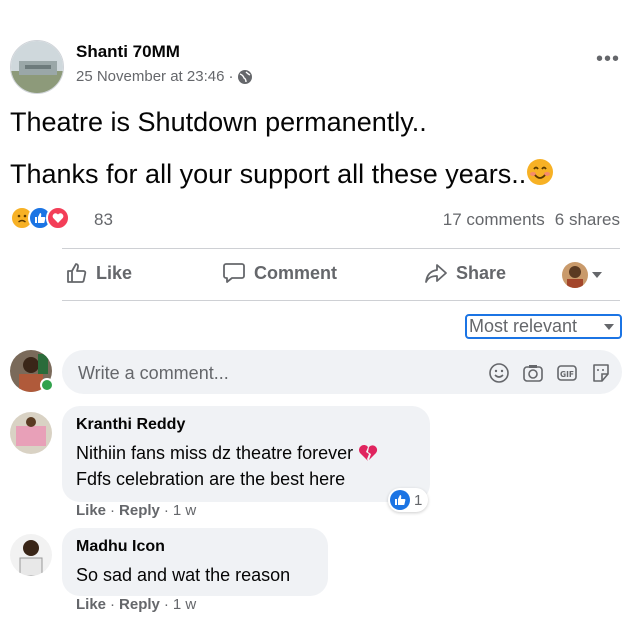 The width and height of the screenshot is (640, 640). Describe the element at coordinates (183, 575) in the screenshot. I see `comment-text: So sad and wat the reason` at that location.